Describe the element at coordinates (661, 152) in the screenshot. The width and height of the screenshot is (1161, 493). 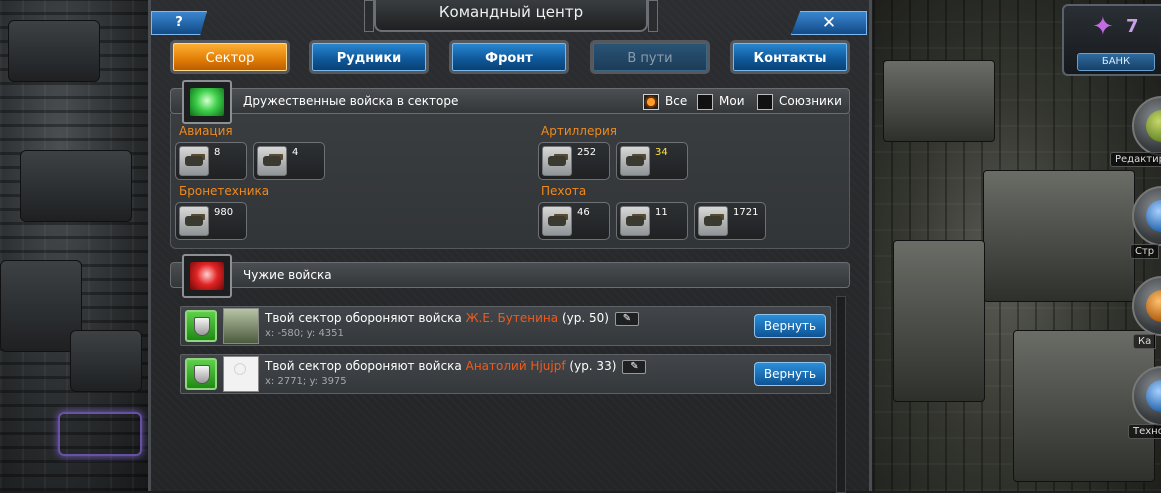
I see `unit-count: 34` at that location.